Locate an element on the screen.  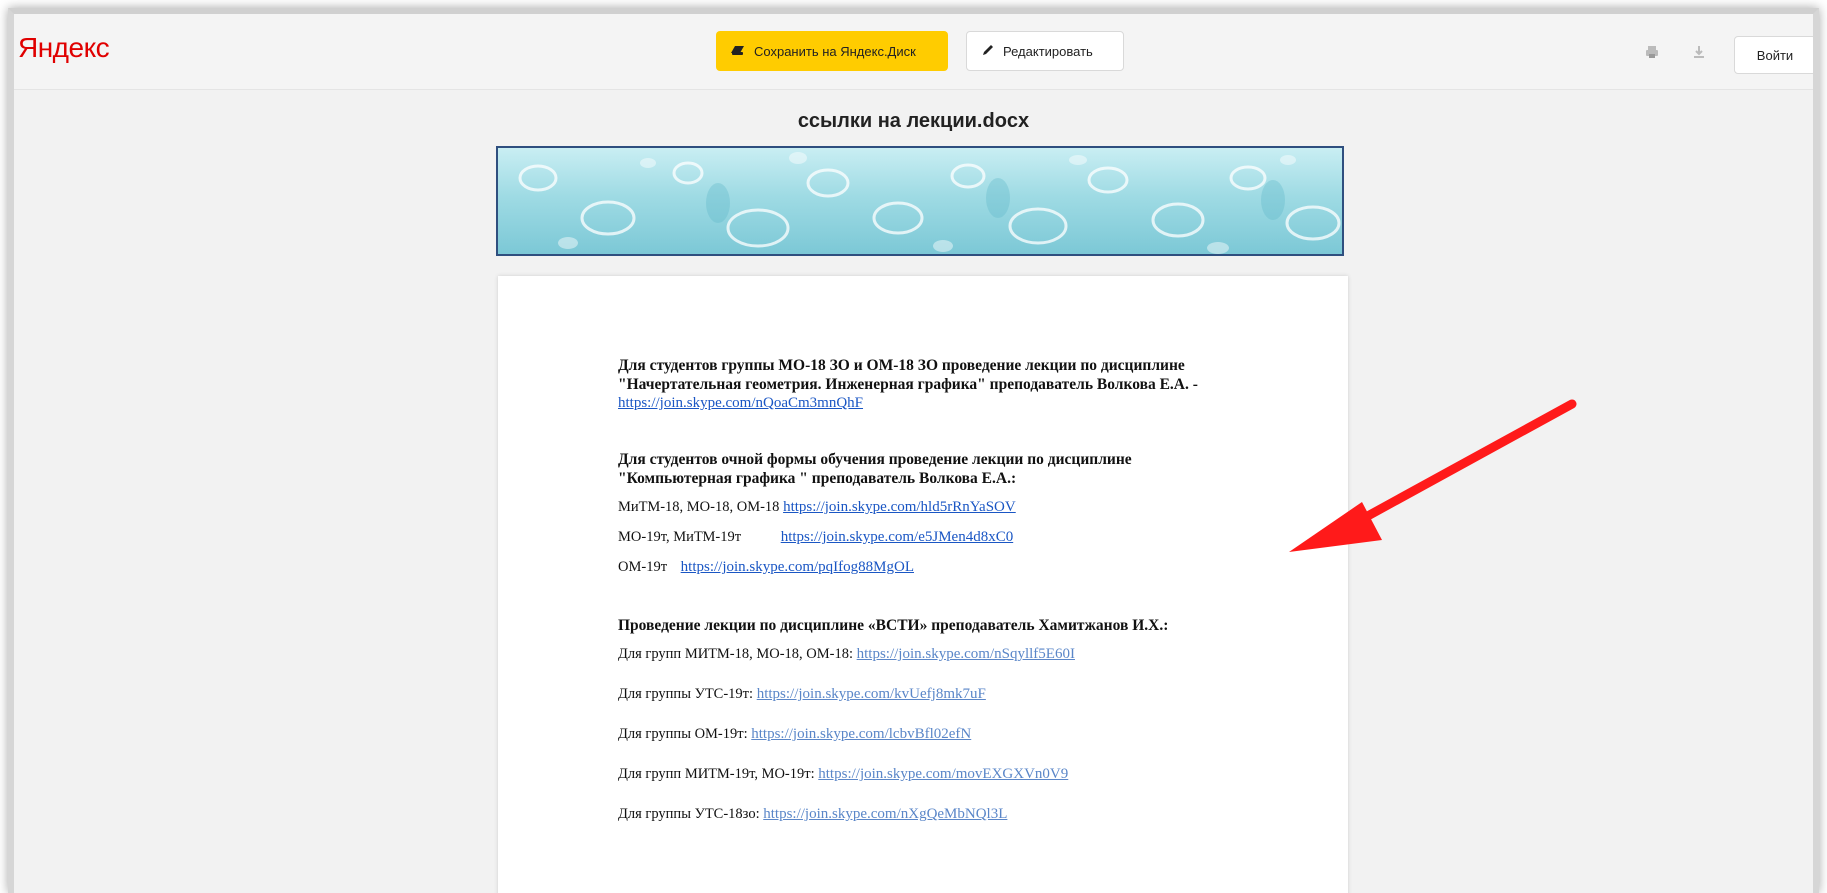
link: https://join.skype.com/nSqyllf5E60I is located at coordinates (966, 654).